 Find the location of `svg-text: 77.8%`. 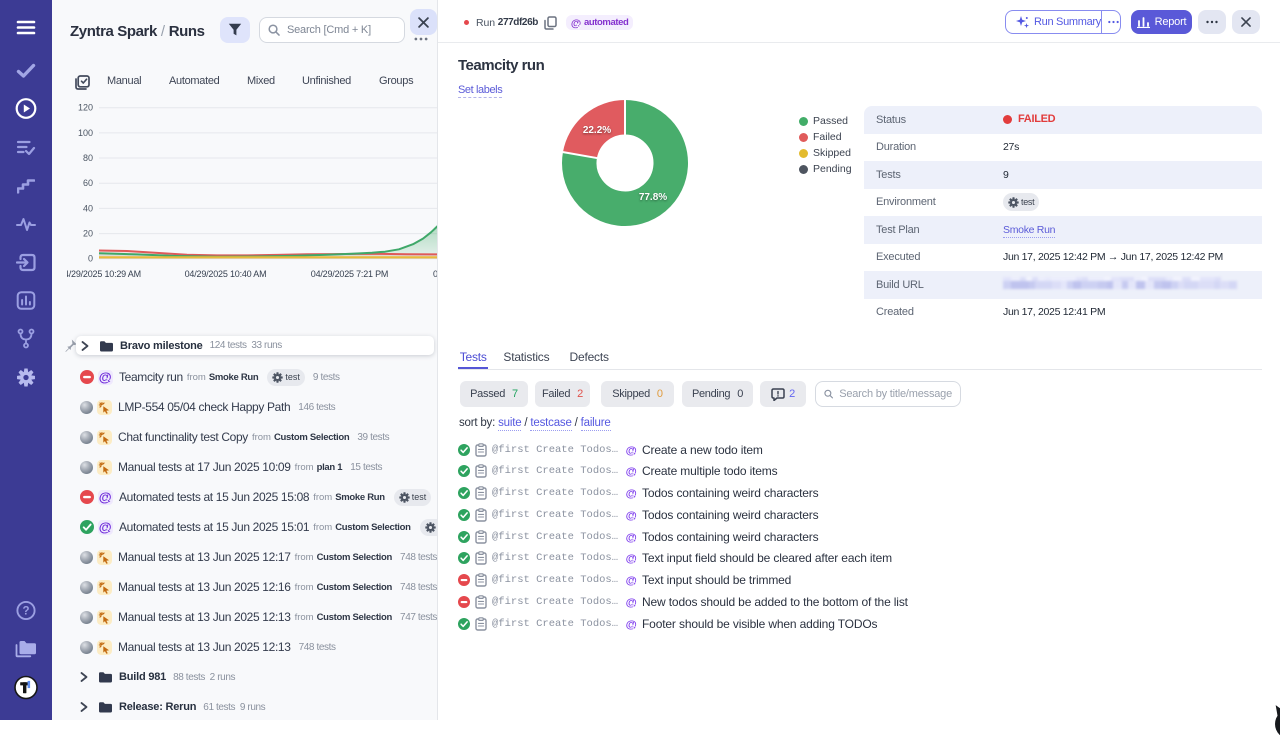

svg-text: 77.8% is located at coordinates (653, 197).